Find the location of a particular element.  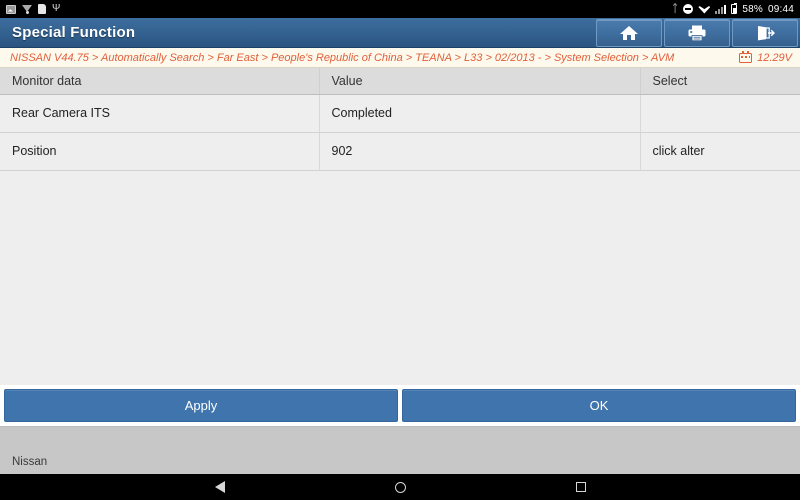

bluetooth-icon: ᛏ is located at coordinates (675, 8).